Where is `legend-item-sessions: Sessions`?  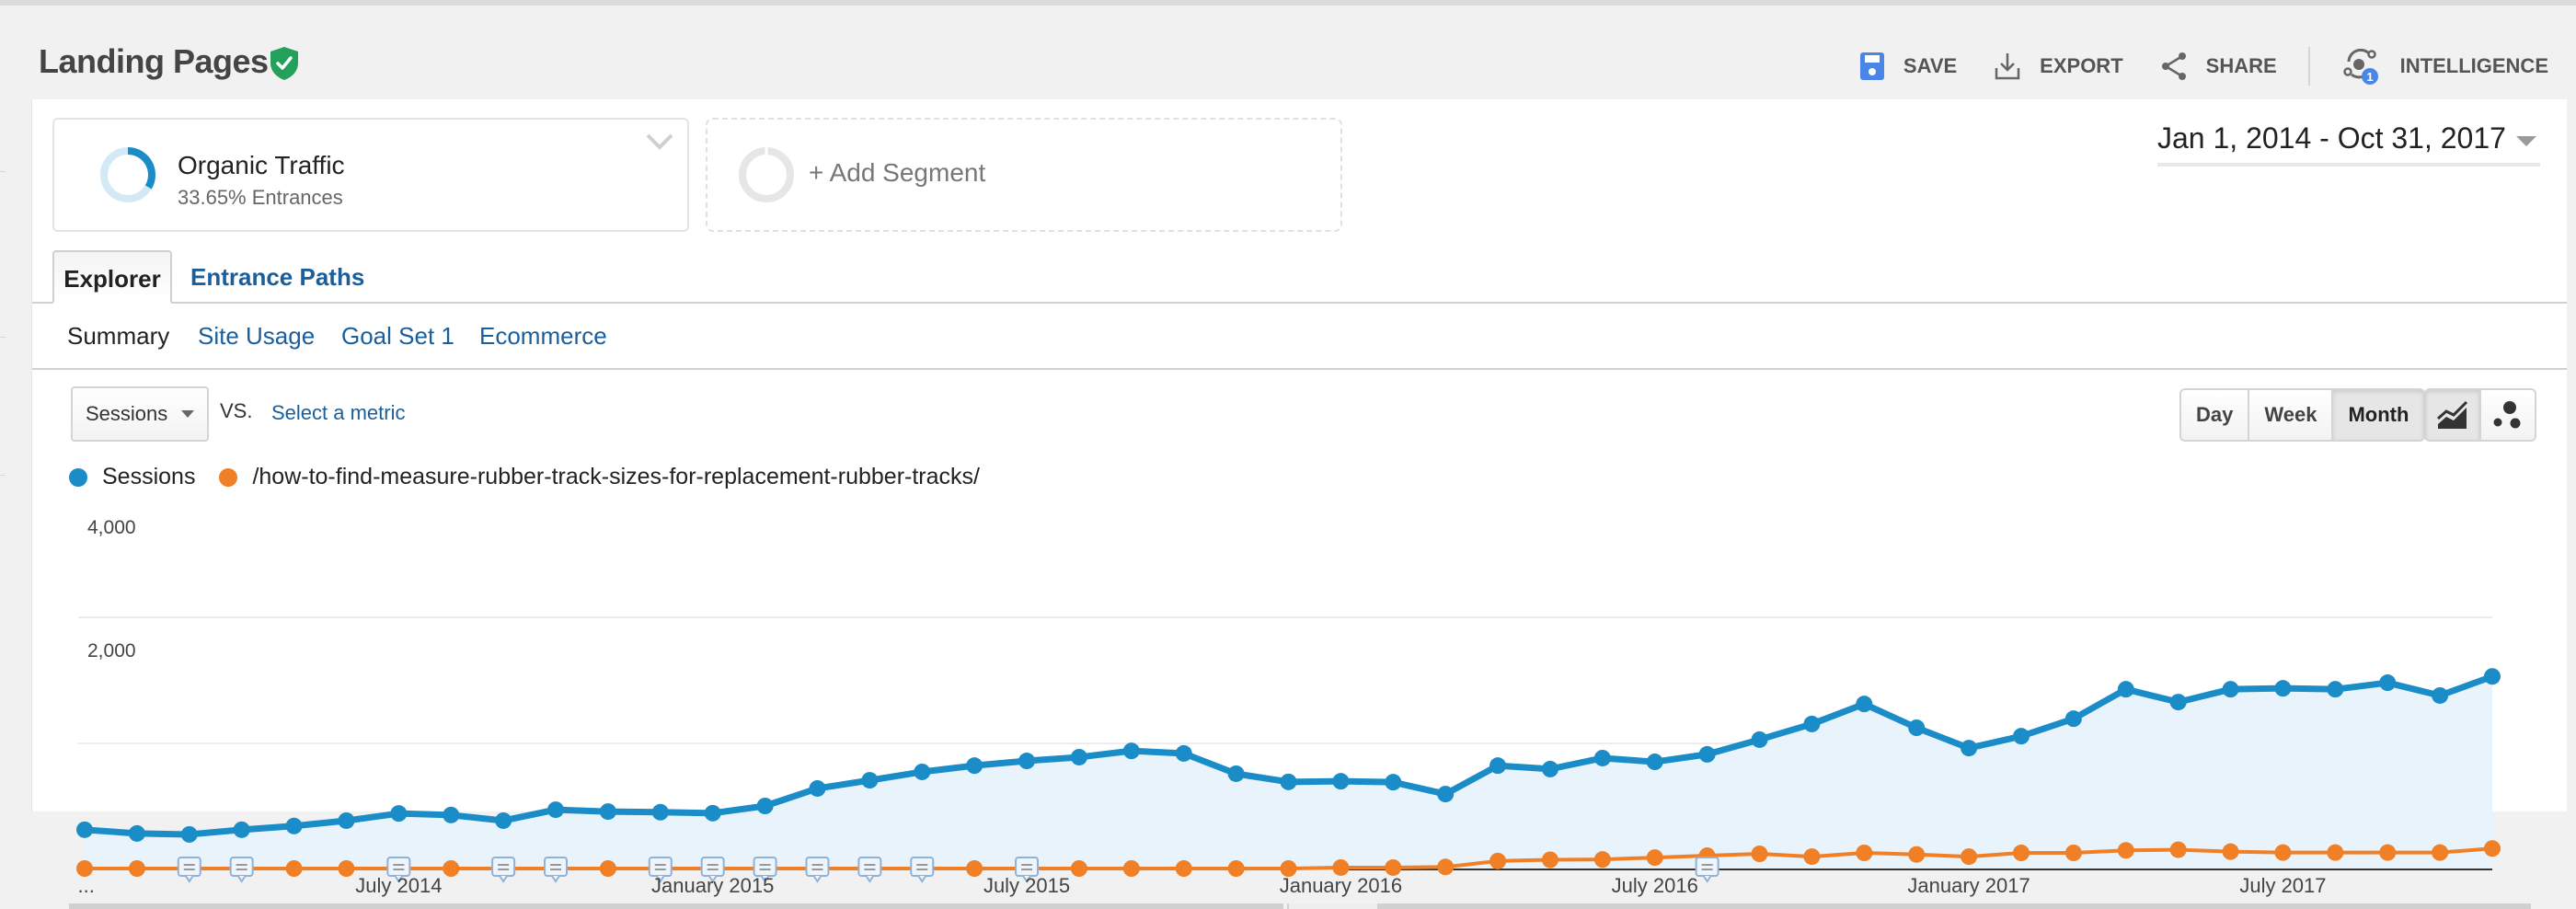
legend-item-sessions: Sessions is located at coordinates (132, 477).